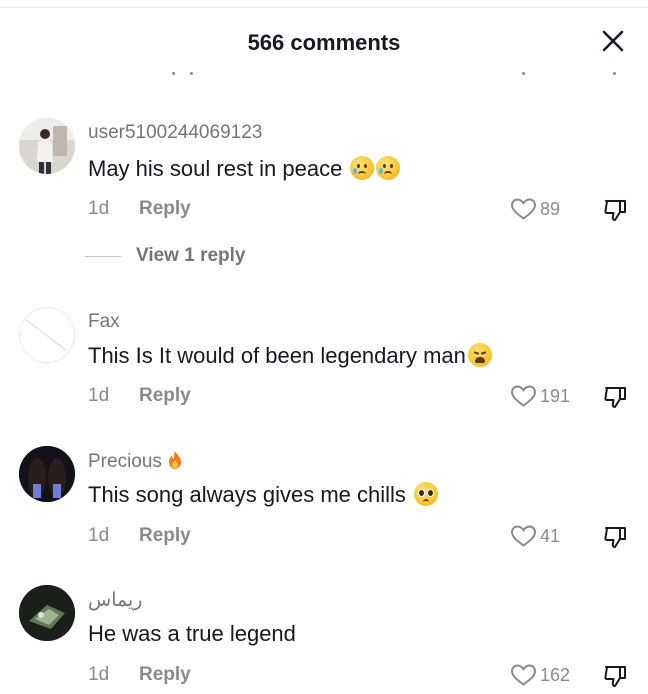 This screenshot has width=648, height=694. Describe the element at coordinates (613, 41) in the screenshot. I see `close-icon` at that location.